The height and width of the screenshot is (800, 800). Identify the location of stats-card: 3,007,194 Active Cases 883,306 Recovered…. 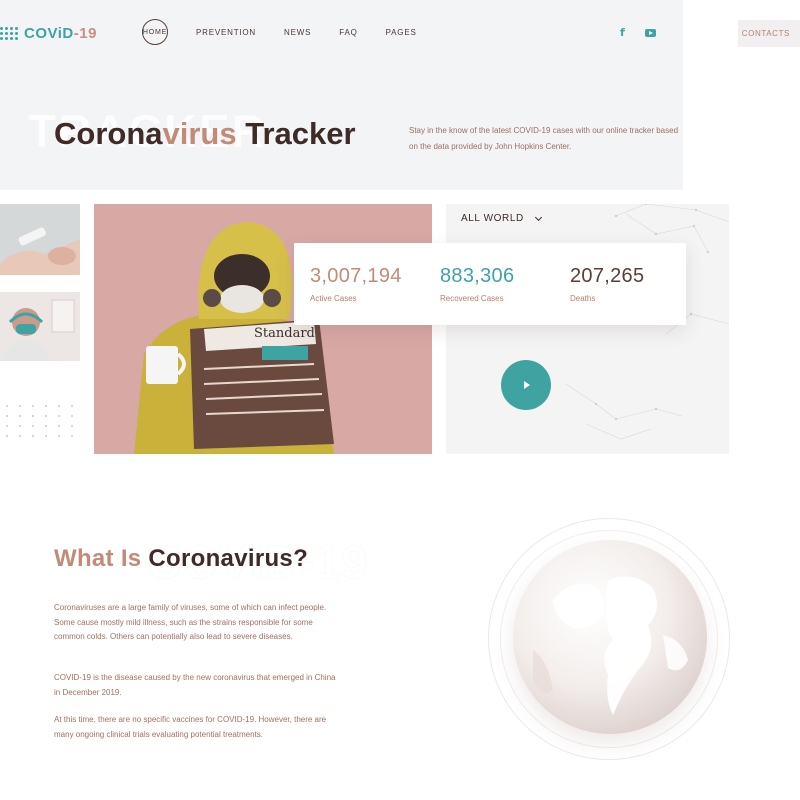
(490, 284).